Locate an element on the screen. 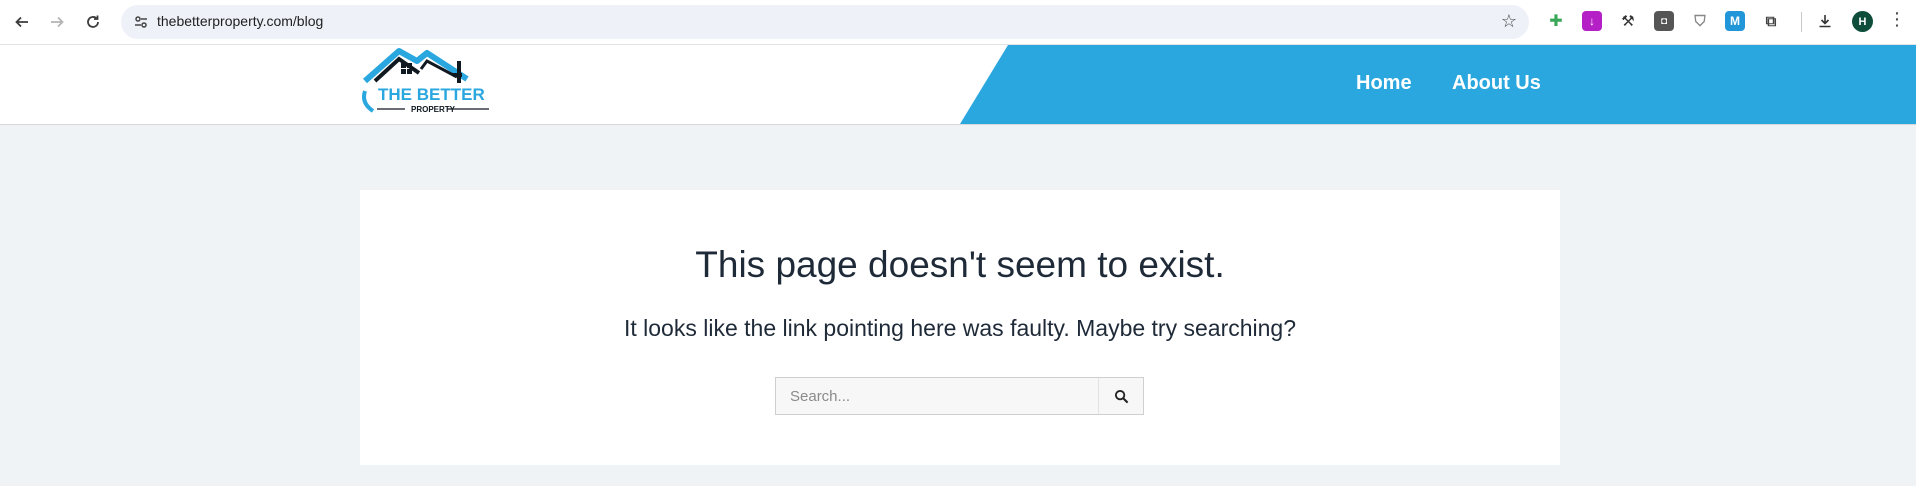  browser-menu-icon: ⋮ is located at coordinates (1897, 19).